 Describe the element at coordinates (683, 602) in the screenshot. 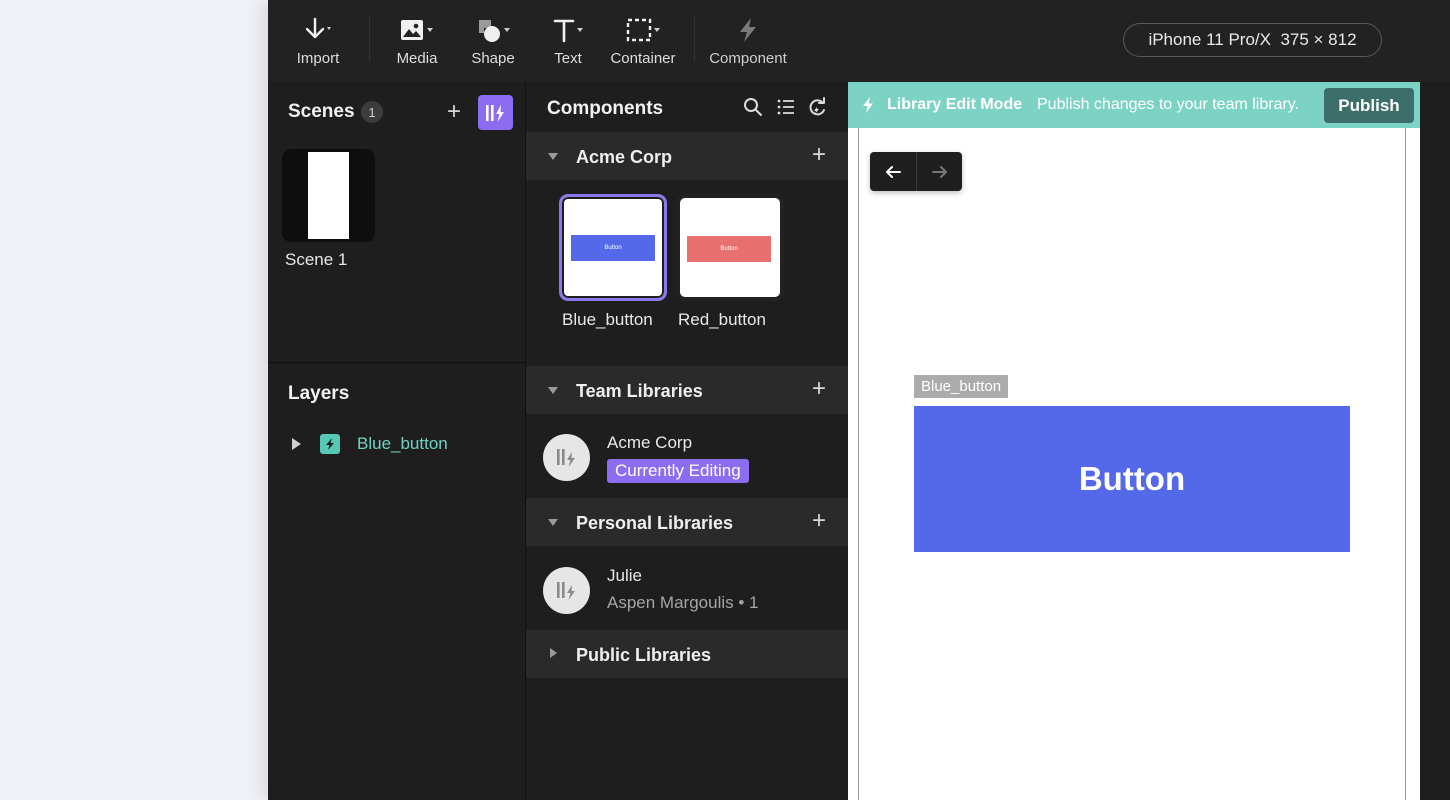

I see `library-owner: Aspen Margoulis • 1` at that location.